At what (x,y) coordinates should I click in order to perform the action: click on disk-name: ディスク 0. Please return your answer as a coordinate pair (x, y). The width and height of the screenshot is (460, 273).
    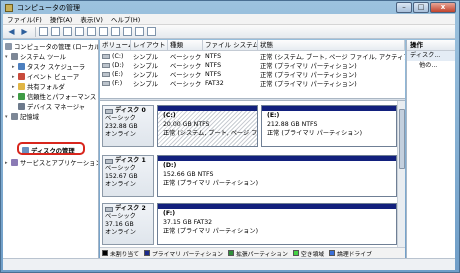
    Looking at the image, I should click on (130, 110).